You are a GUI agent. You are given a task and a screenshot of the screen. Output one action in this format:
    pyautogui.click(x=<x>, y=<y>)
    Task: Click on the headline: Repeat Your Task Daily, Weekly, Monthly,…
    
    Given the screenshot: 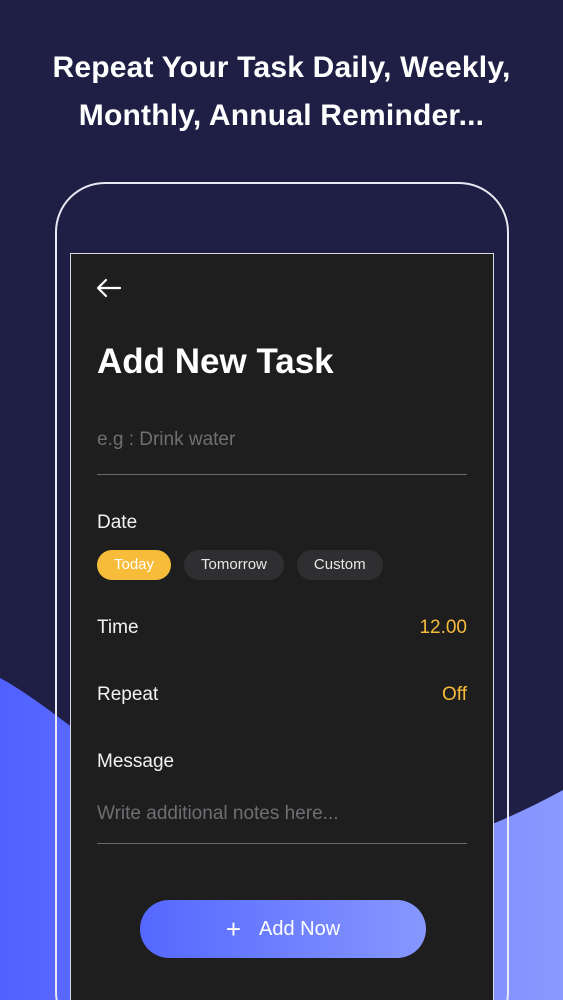 What is the action you would take?
    pyautogui.click(x=281, y=92)
    